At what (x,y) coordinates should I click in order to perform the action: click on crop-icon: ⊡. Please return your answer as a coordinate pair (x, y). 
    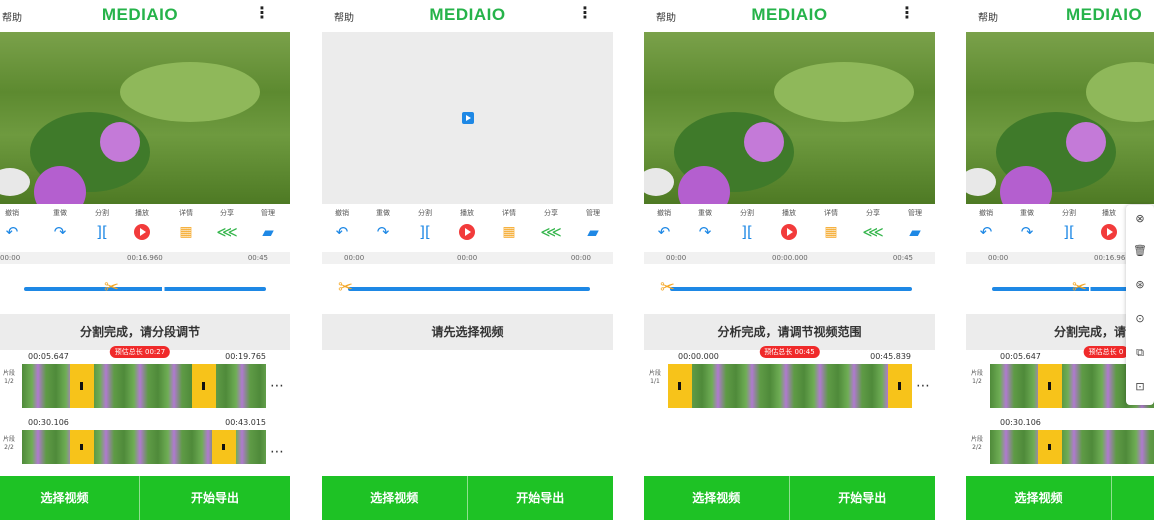
    Looking at the image, I should click on (1140, 387).